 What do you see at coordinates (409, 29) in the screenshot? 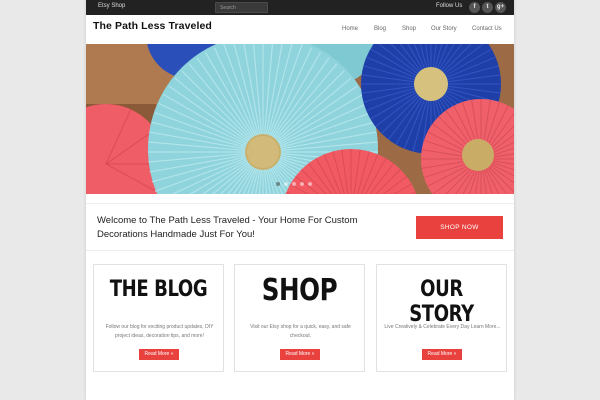
I see `nav-shop: Shop` at bounding box center [409, 29].